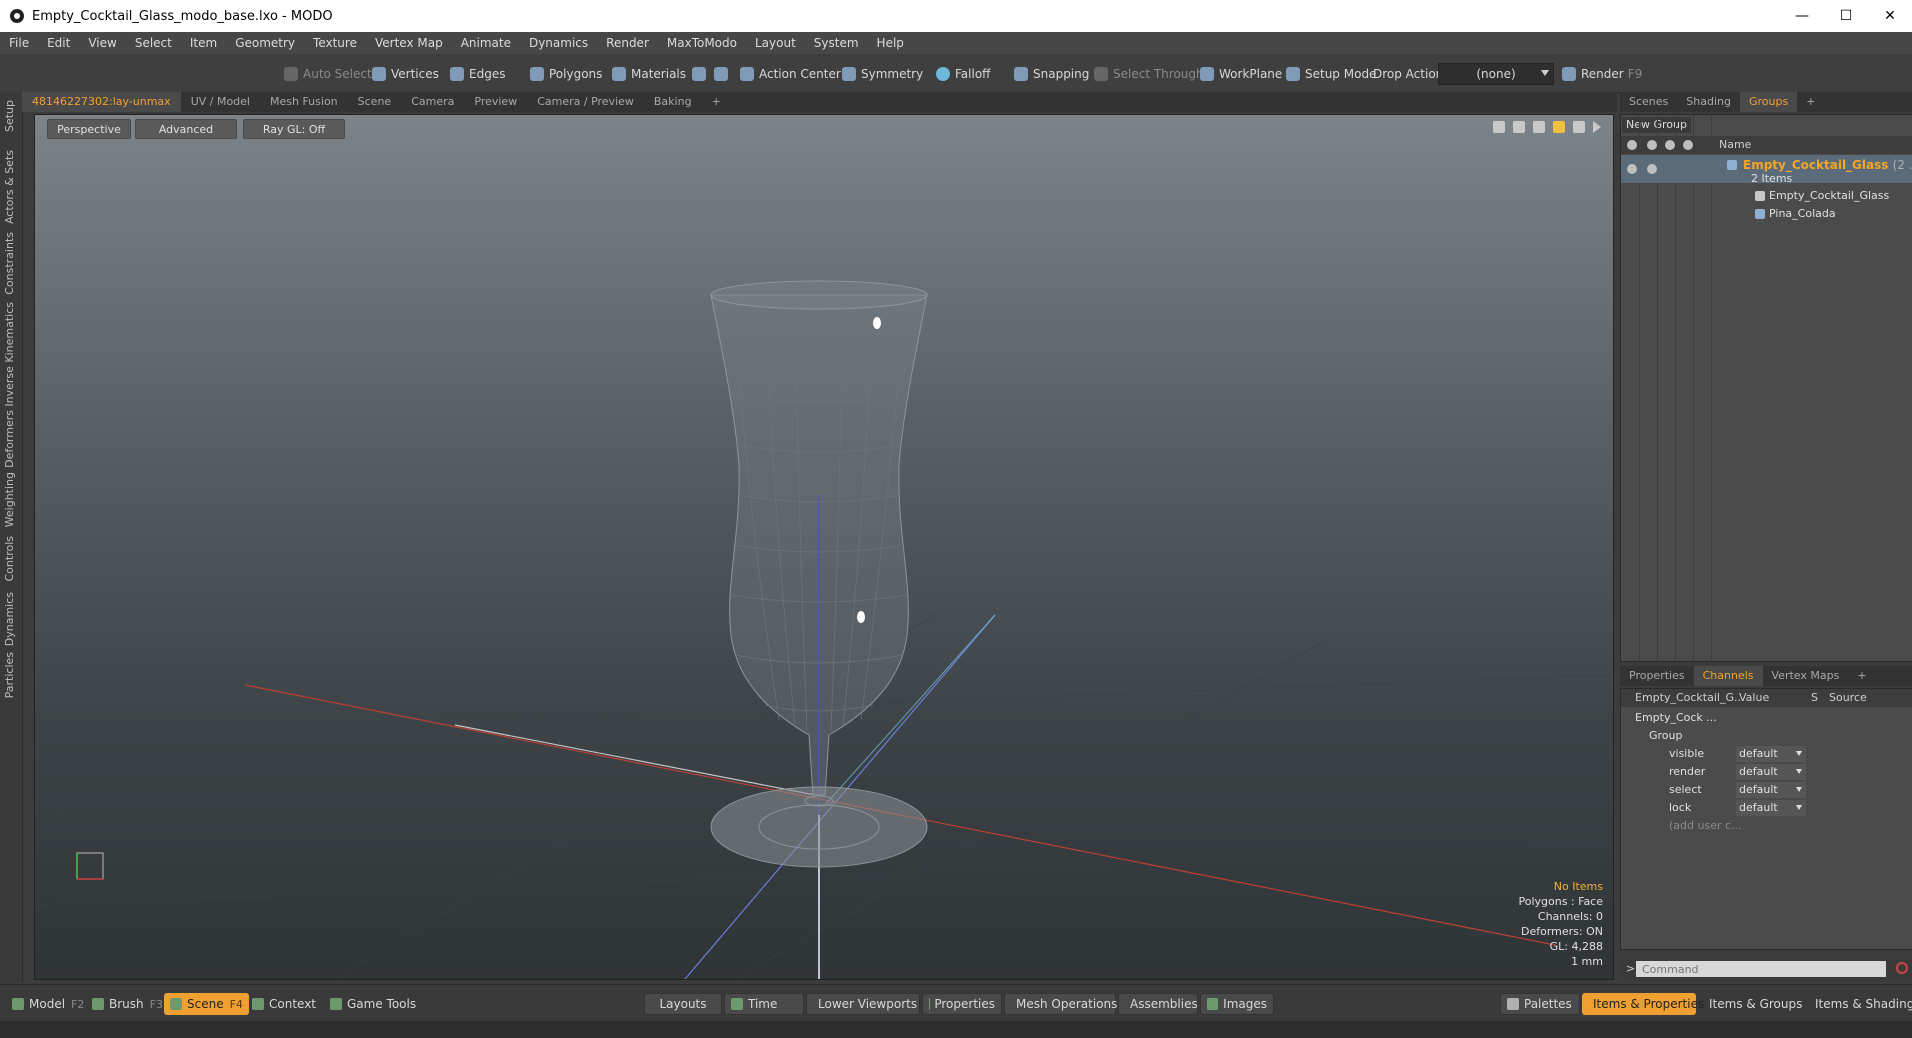 The height and width of the screenshot is (1038, 1912). I want to click on tab-vertex-maps: Vertex Maps, so click(1806, 676).